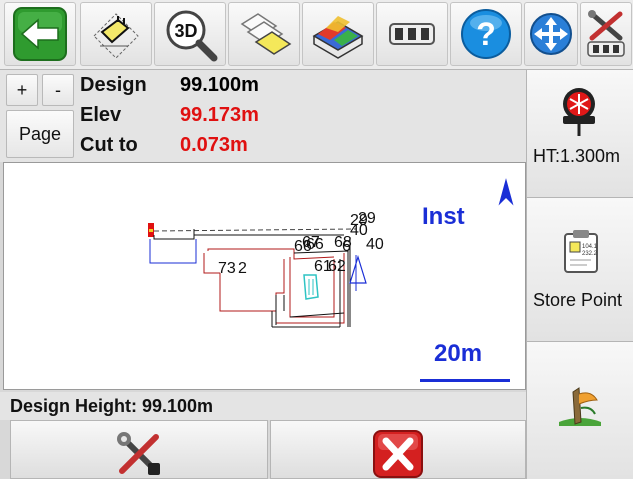 This screenshot has width=633, height=479. What do you see at coordinates (578, 300) in the screenshot?
I see `store-point-label: Store Point` at bounding box center [578, 300].